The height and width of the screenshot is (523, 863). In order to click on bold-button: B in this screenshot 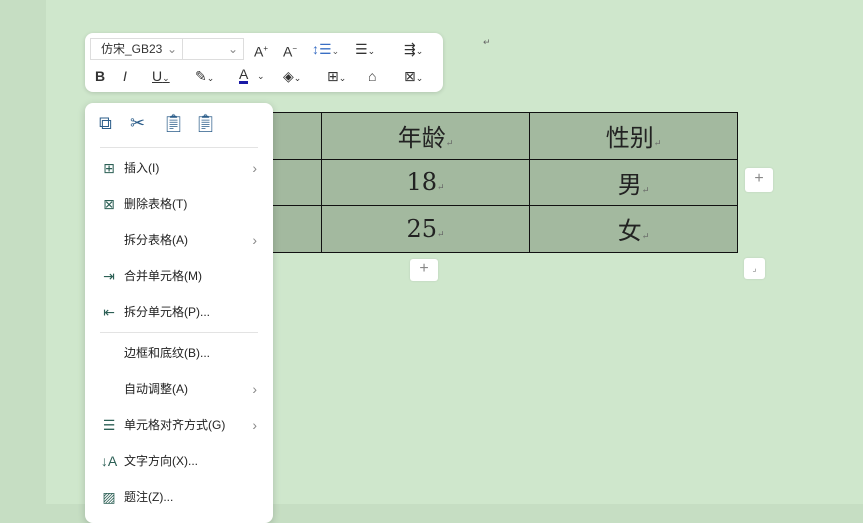, I will do `click(100, 76)`.